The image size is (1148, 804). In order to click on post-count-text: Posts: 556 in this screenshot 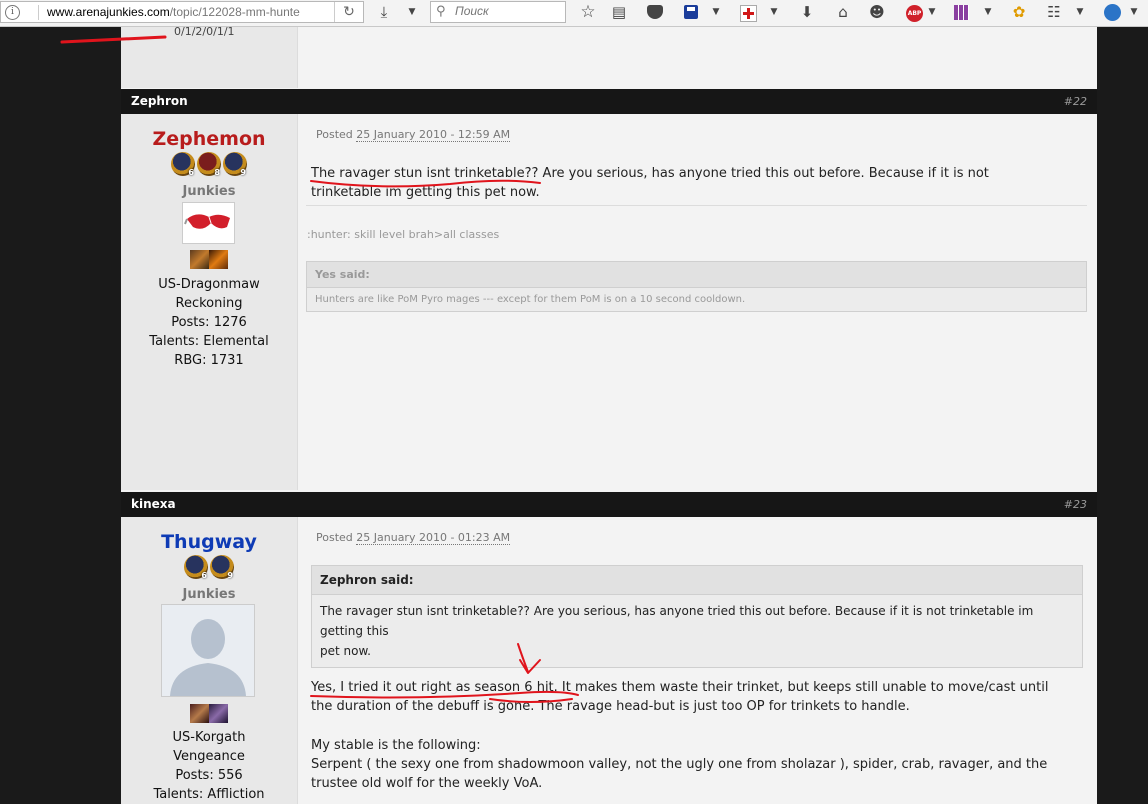, I will do `click(209, 775)`.